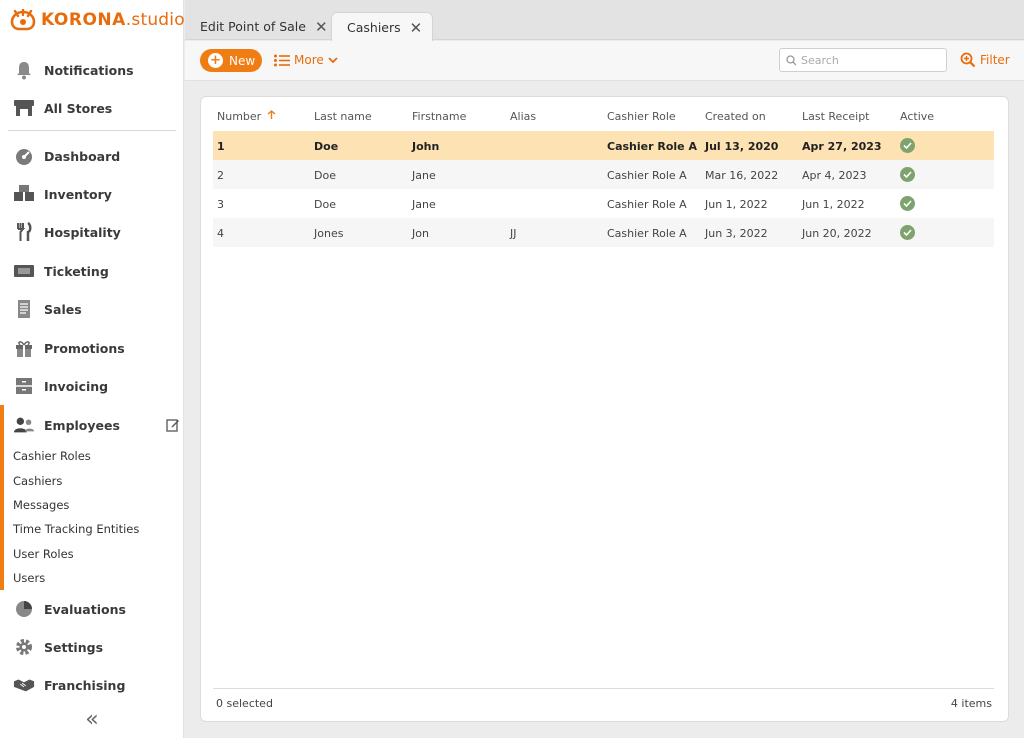 Image resolution: width=1024 pixels, height=738 pixels. What do you see at coordinates (24, 194) in the screenshot?
I see `boxes-icon` at bounding box center [24, 194].